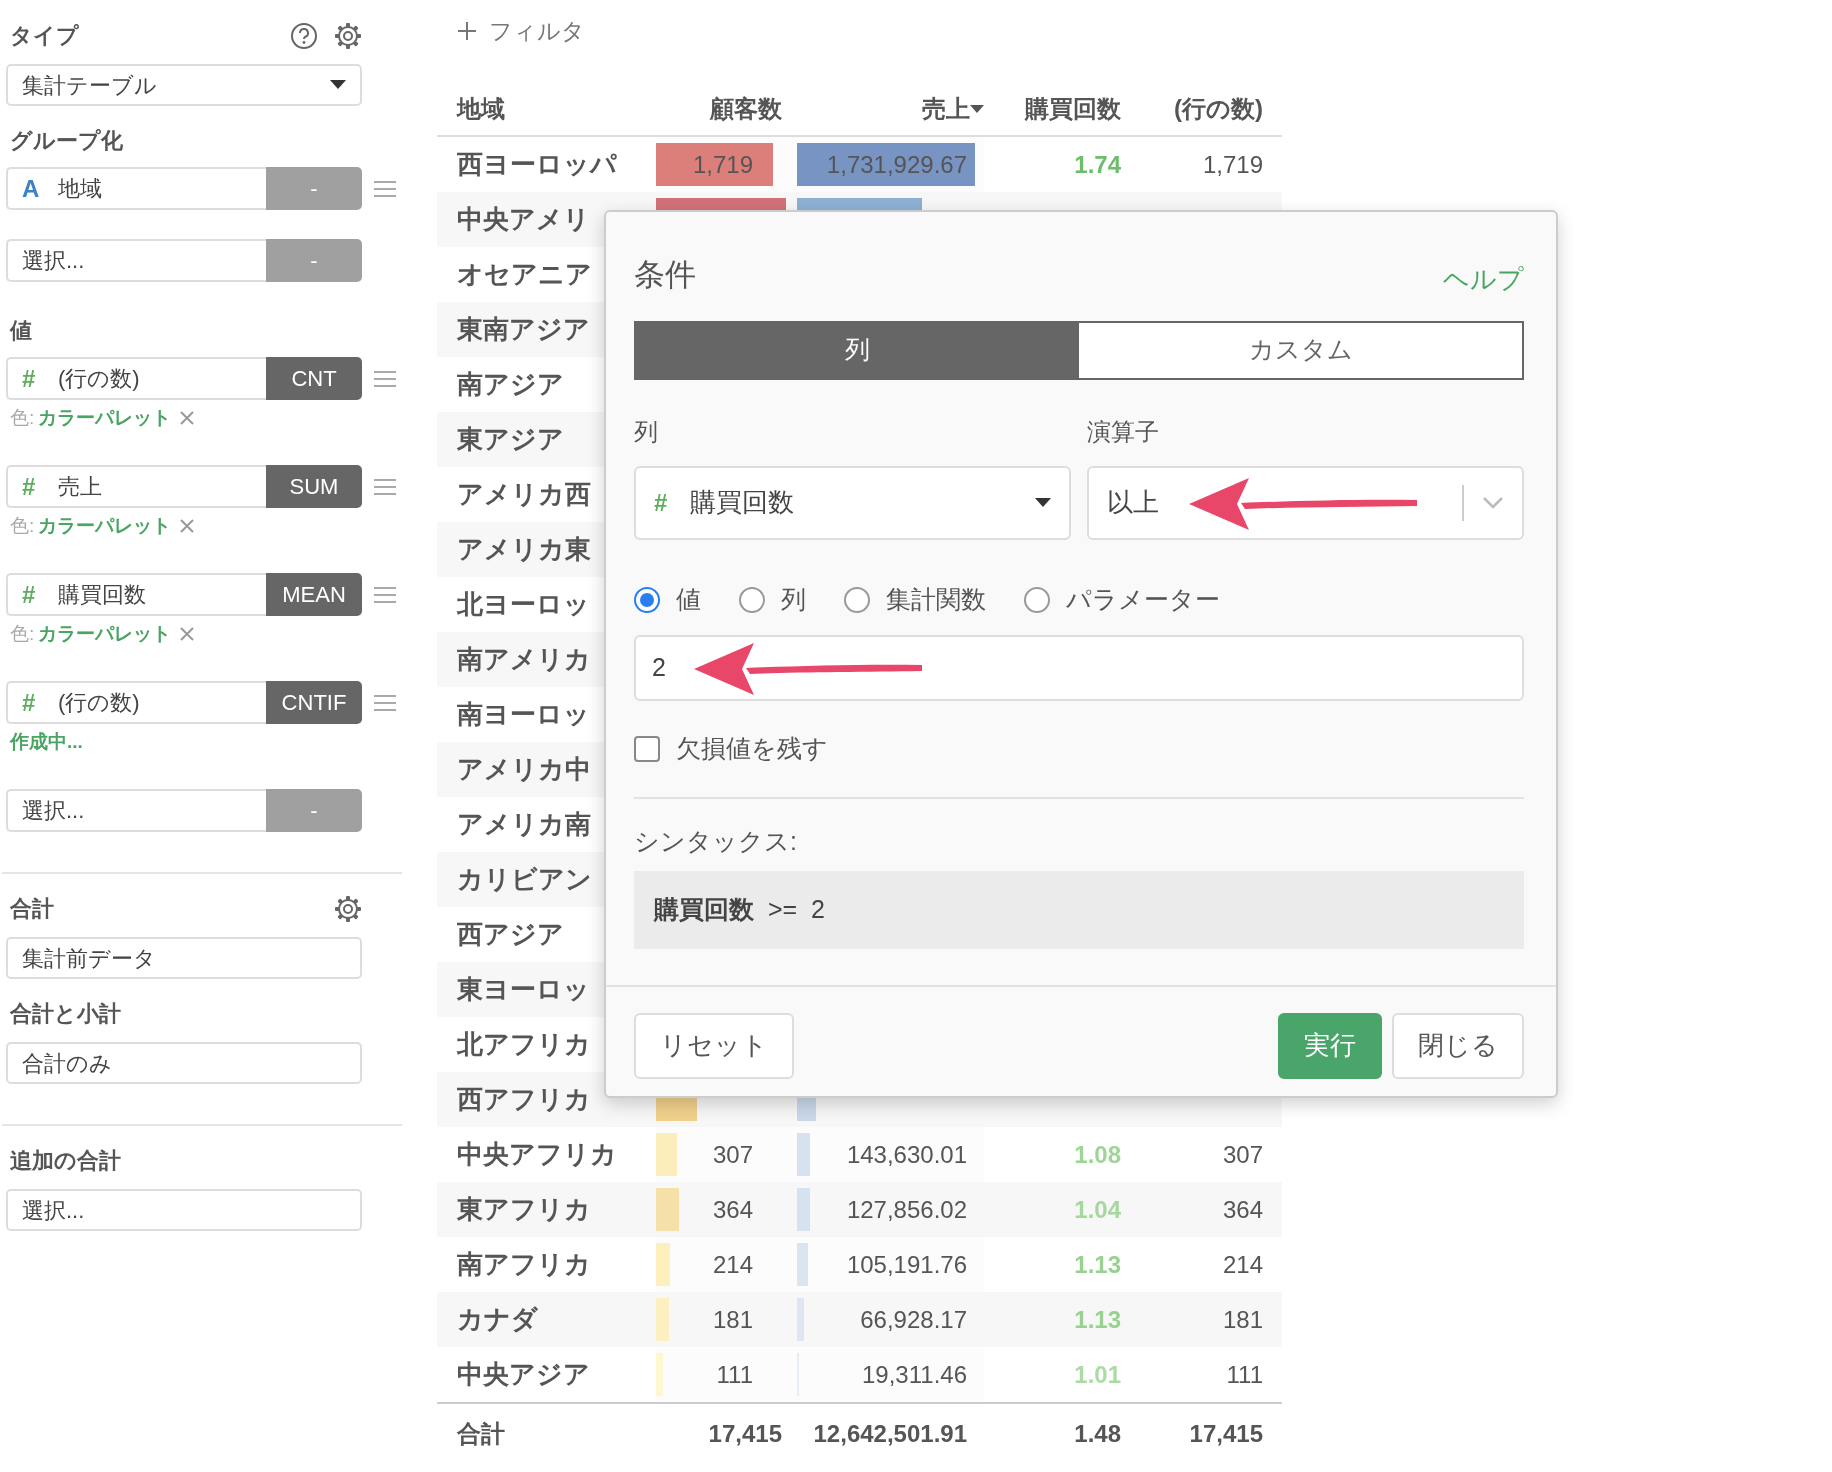 This screenshot has height=1472, width=1832. I want to click on plus-icon, so click(467, 31).